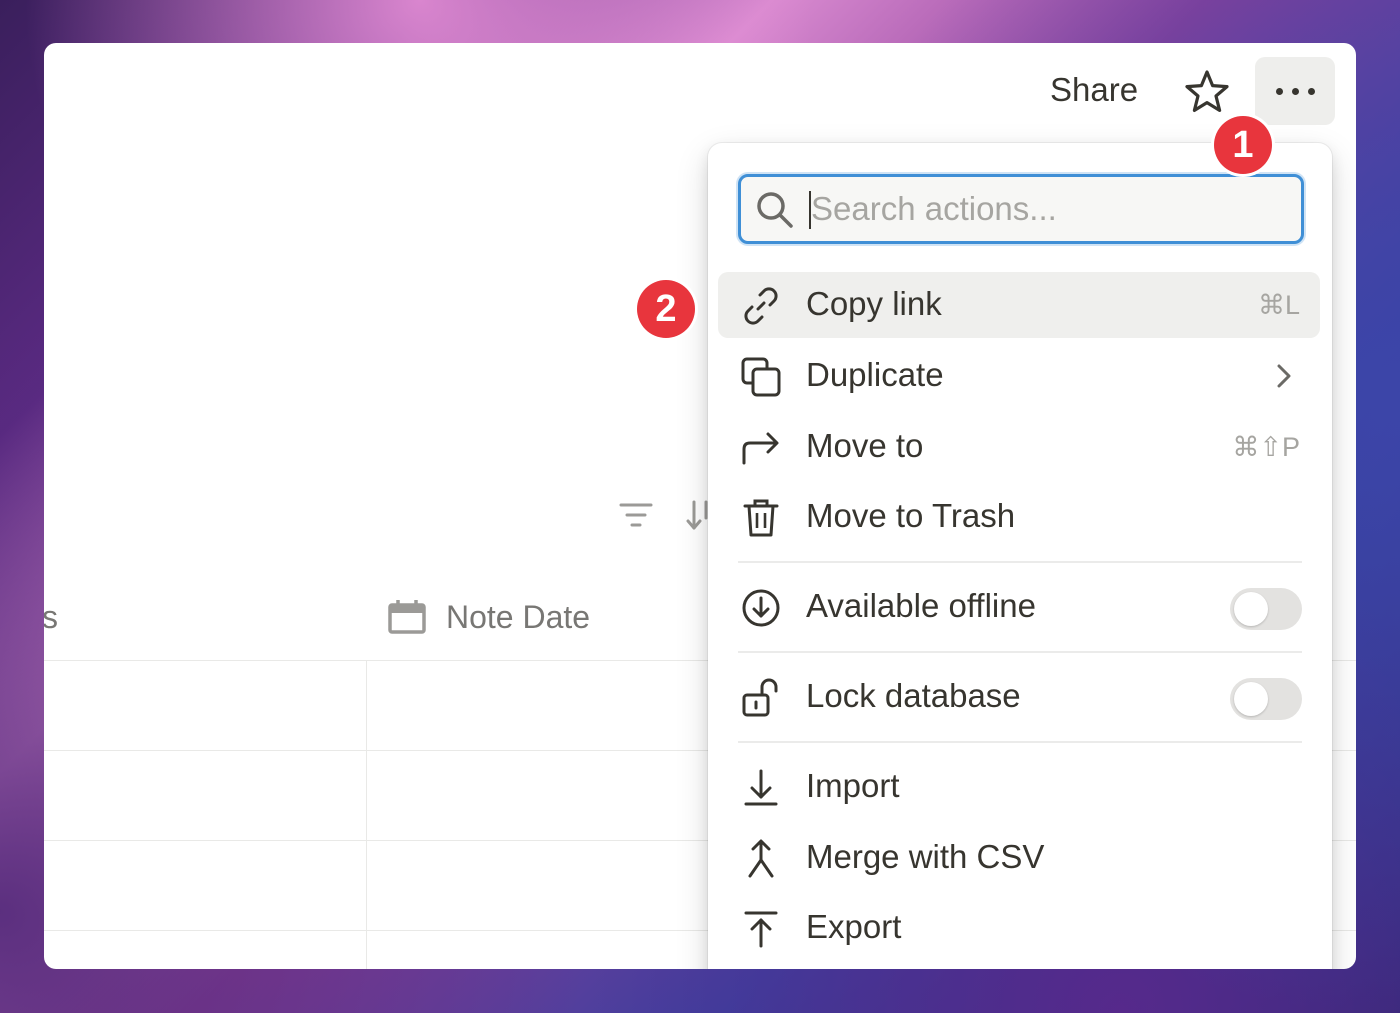 This screenshot has height=1013, width=1400. I want to click on menu-item-label: Export, so click(854, 926).